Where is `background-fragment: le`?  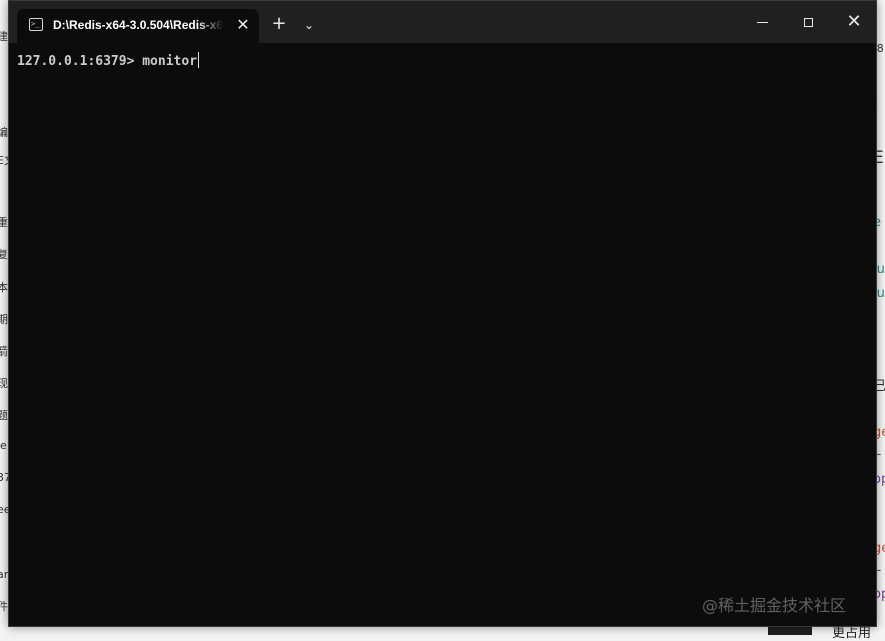
background-fragment: le is located at coordinates (3, 445).